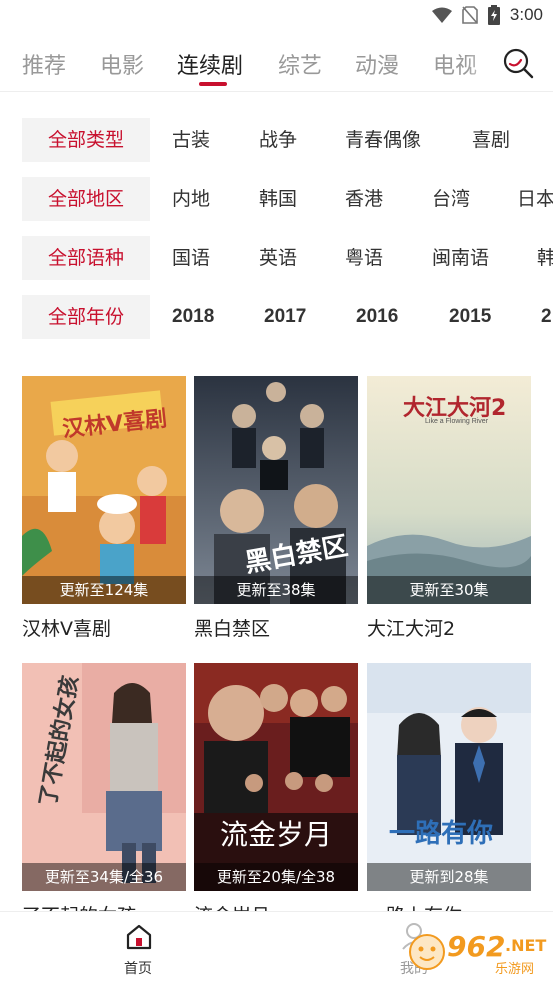 This screenshot has width=553, height=983. I want to click on show-card: 汉林V喜剧 更新至124集 汉林V喜剧, so click(104, 508).